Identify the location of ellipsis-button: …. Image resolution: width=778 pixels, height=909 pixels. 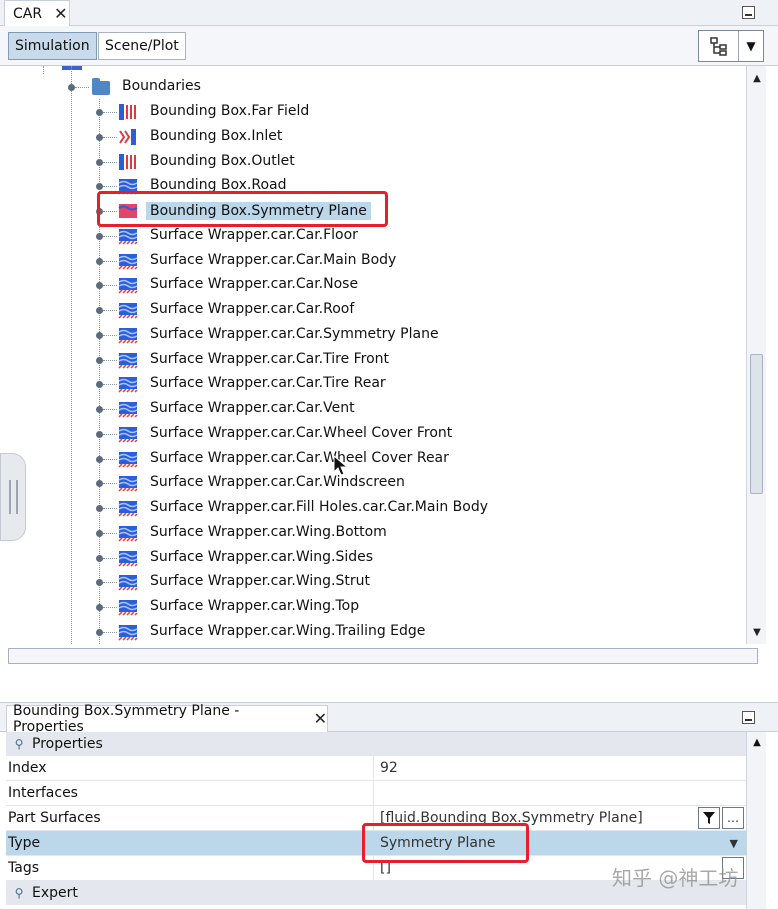
(733, 818).